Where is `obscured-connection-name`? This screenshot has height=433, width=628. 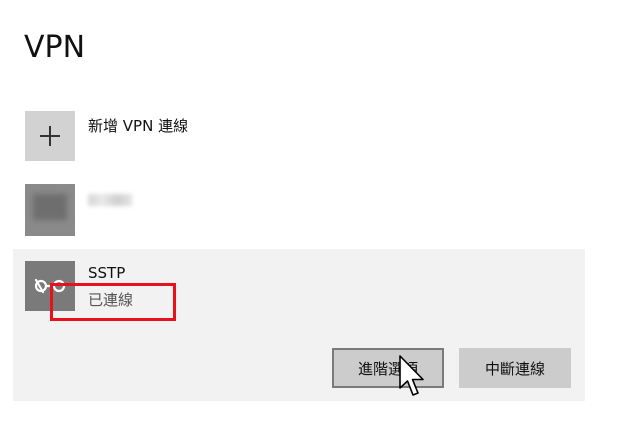 obscured-connection-name is located at coordinates (110, 200).